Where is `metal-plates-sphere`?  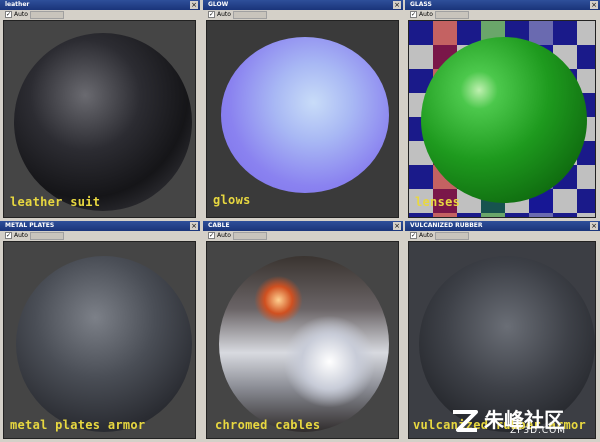 metal-plates-sphere is located at coordinates (104, 344).